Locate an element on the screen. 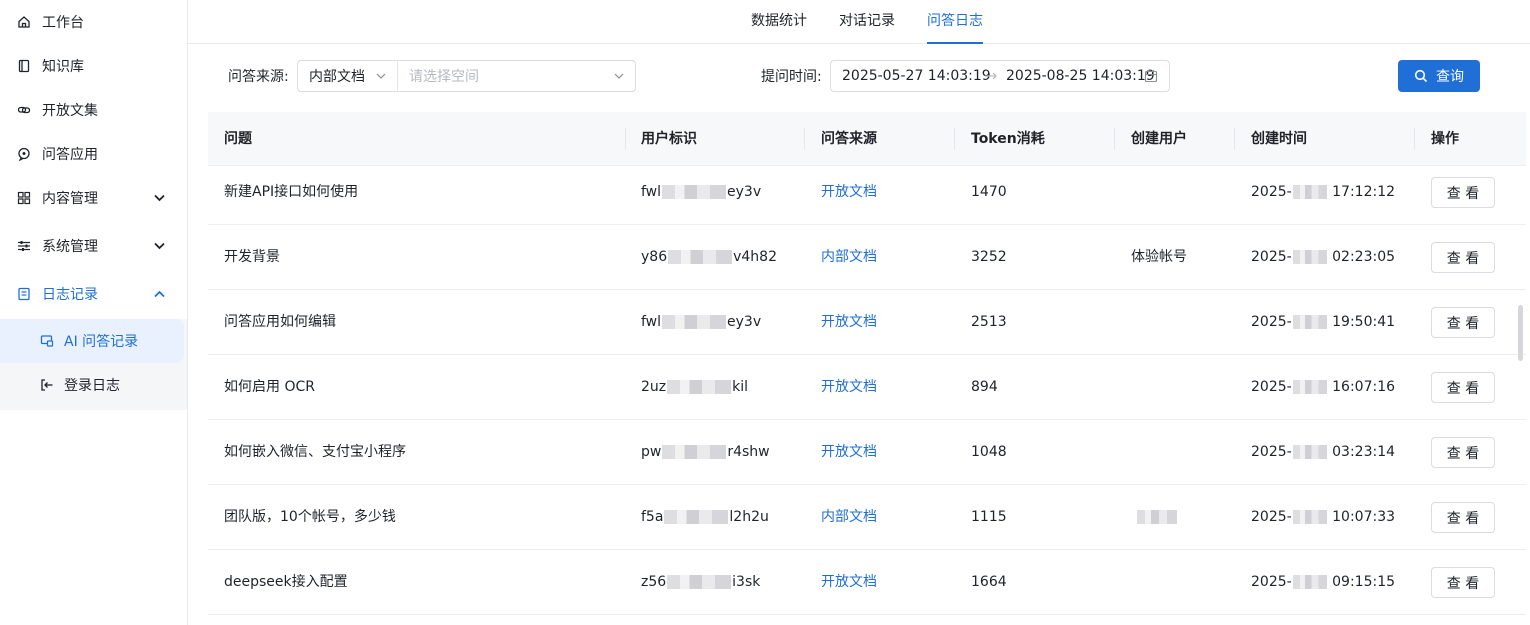  sidebar-item-knowledge-base: 知识库 is located at coordinates (93, 66).